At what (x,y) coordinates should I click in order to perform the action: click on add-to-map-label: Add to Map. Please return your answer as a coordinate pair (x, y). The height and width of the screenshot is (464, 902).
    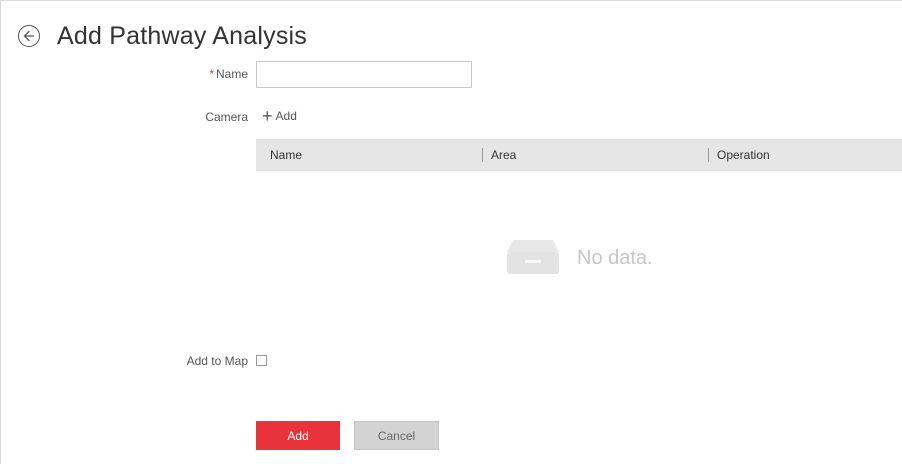
    Looking at the image, I should click on (217, 361).